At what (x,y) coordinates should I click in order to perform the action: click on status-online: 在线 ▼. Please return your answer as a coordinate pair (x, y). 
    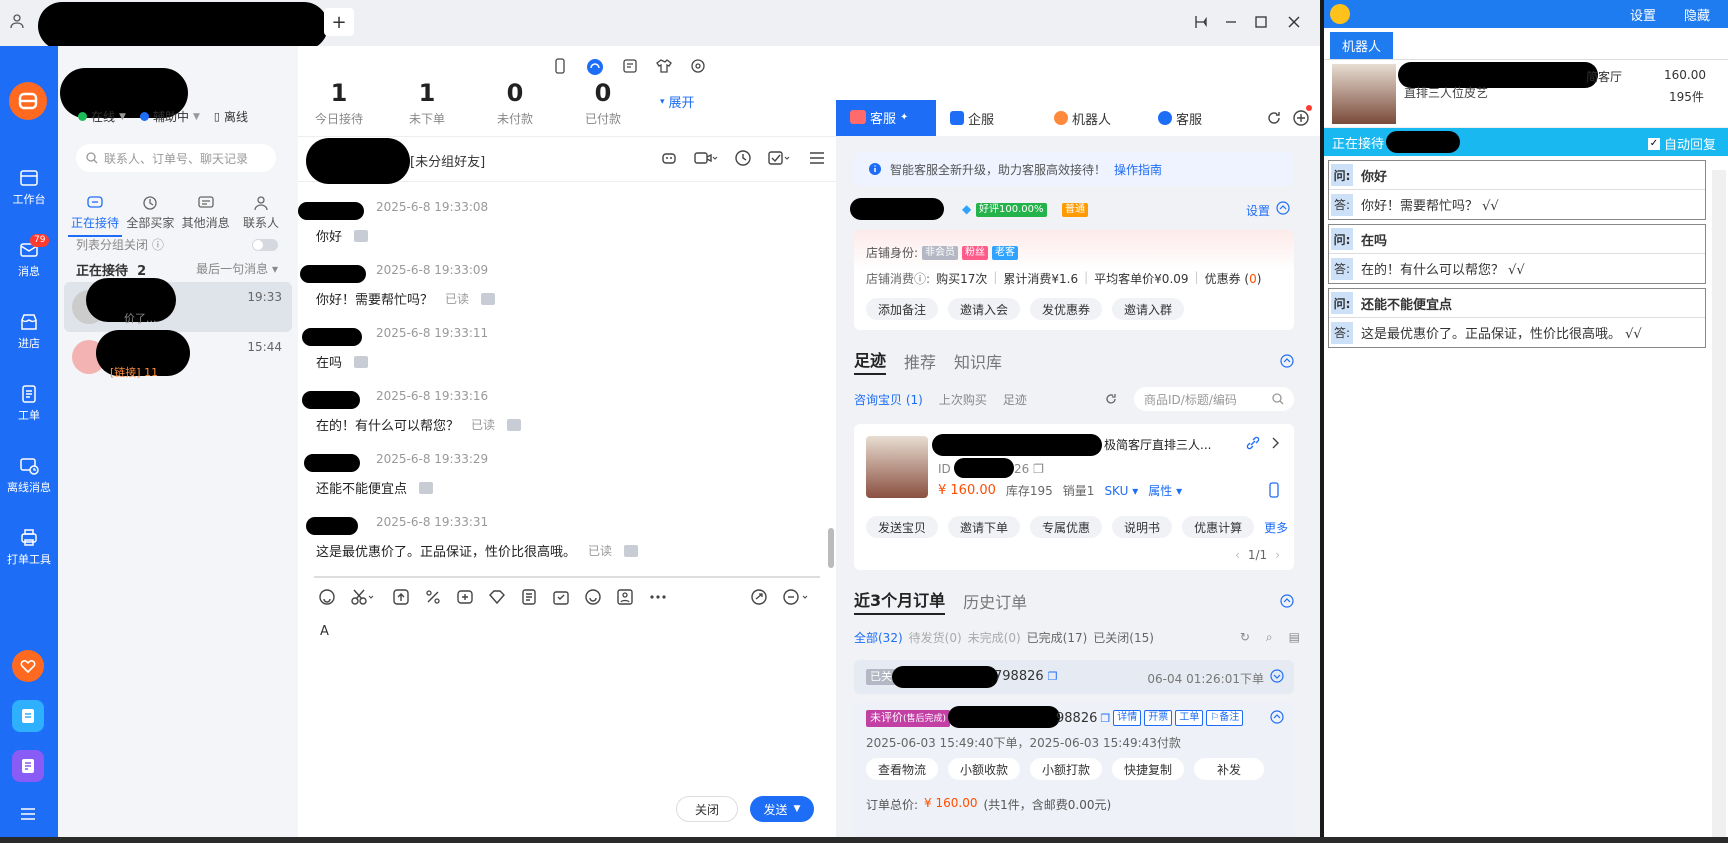
    Looking at the image, I should click on (102, 116).